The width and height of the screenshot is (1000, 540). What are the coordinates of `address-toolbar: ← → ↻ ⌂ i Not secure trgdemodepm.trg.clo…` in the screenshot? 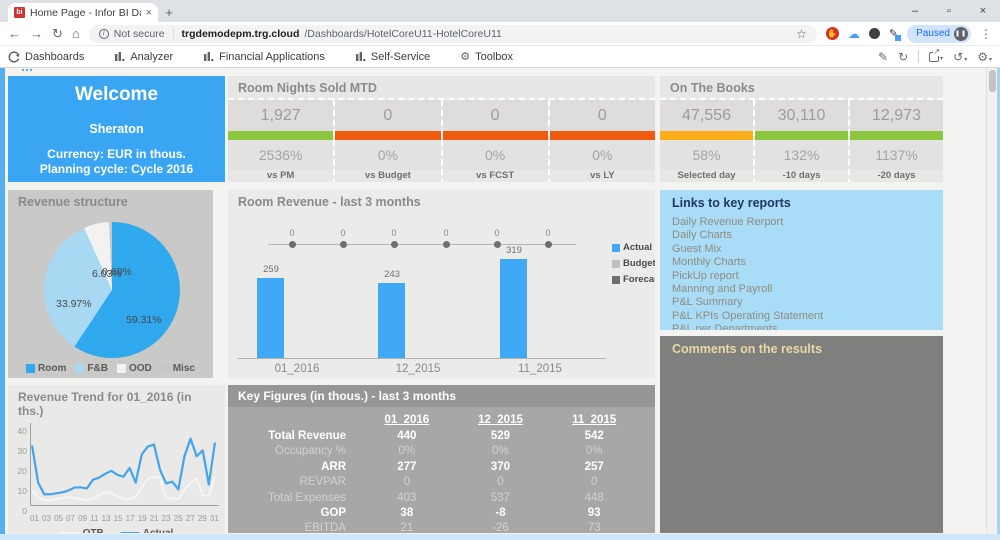 It's located at (500, 34).